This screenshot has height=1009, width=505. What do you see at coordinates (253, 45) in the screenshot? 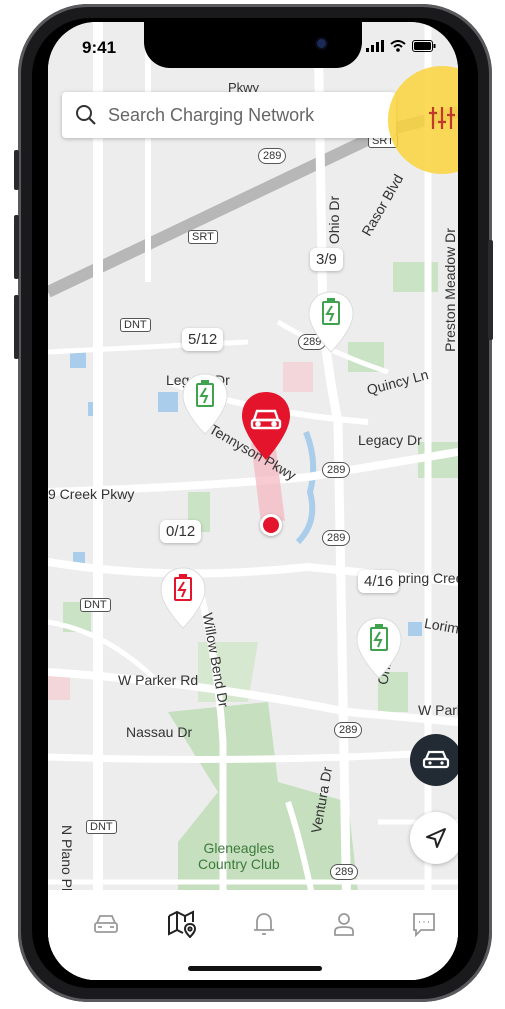
I see `notch` at bounding box center [253, 45].